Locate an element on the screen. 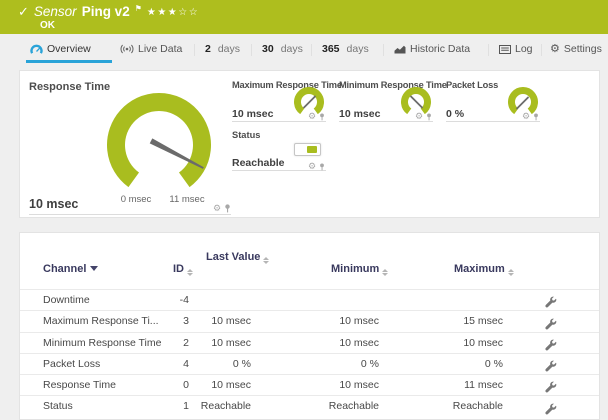 The height and width of the screenshot is (420, 608). priority-stars: ★★★☆☆ is located at coordinates (173, 12).